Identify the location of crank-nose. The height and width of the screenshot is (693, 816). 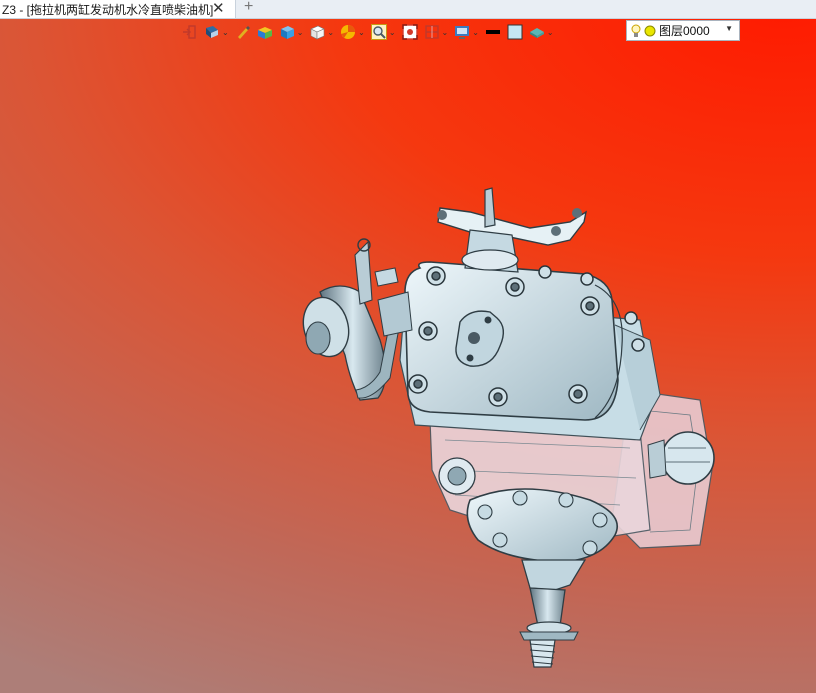
(554, 575).